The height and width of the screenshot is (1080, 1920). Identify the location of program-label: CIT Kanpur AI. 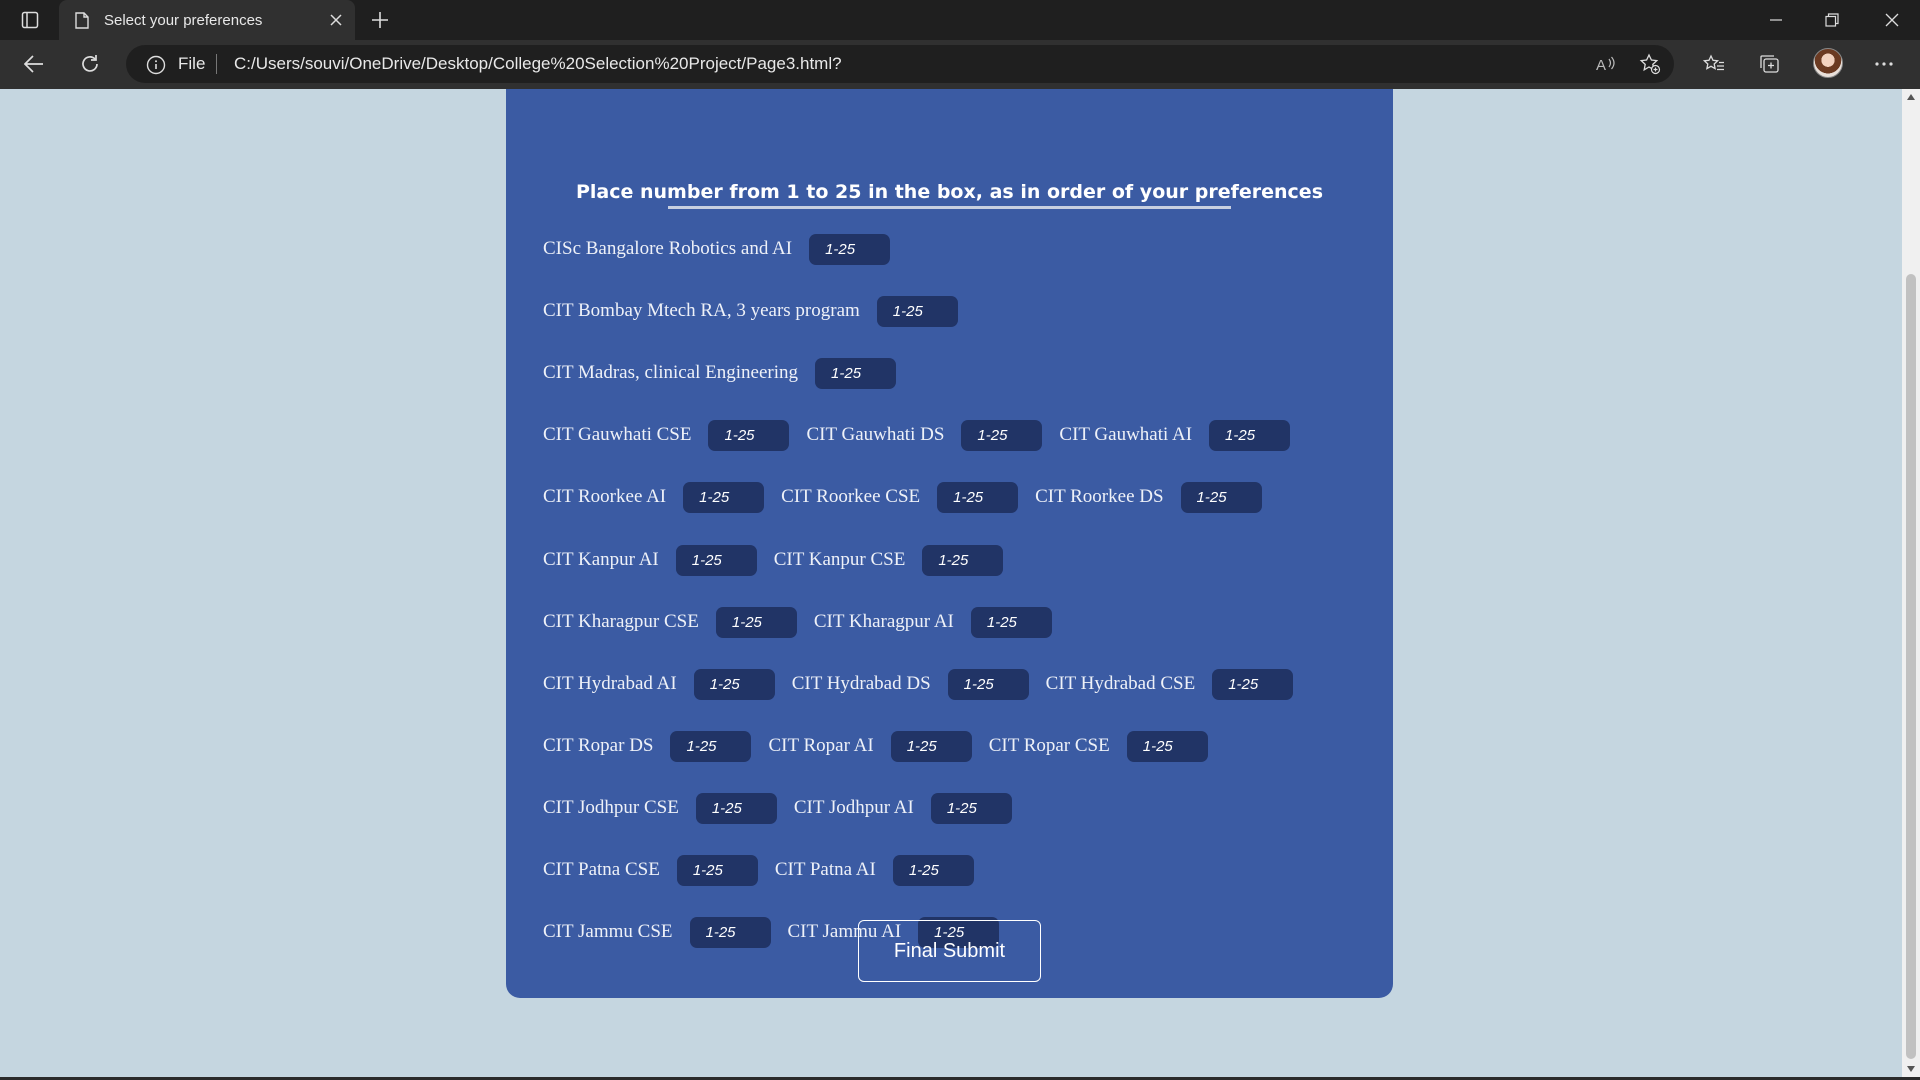
(601, 559).